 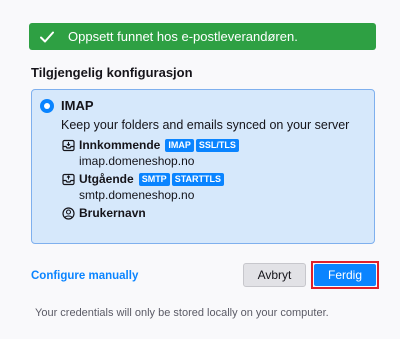 I want to click on outgoing-label: Utgående, so click(x=106, y=179).